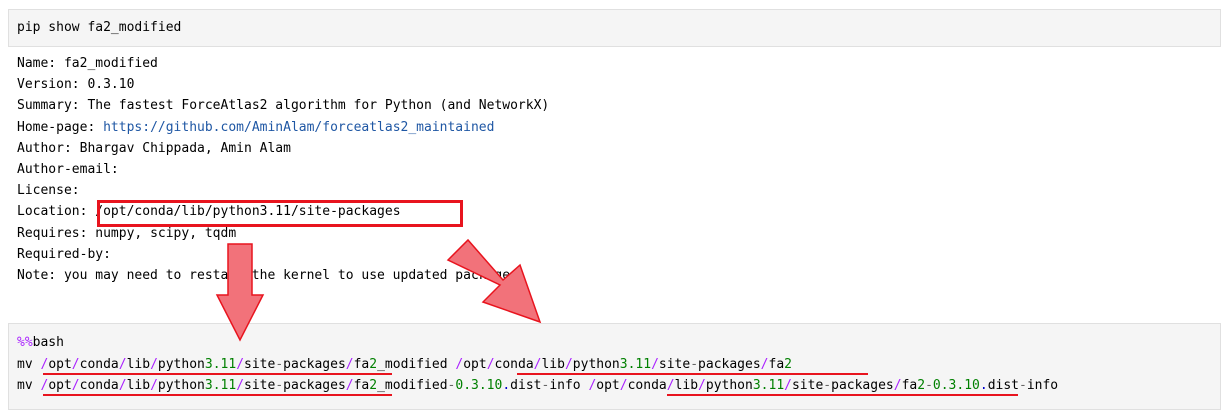  What do you see at coordinates (608, 364) in the screenshot?
I see `mv1-dst-path: /opt/conda/lib/python3.11/site-packages` at bounding box center [608, 364].